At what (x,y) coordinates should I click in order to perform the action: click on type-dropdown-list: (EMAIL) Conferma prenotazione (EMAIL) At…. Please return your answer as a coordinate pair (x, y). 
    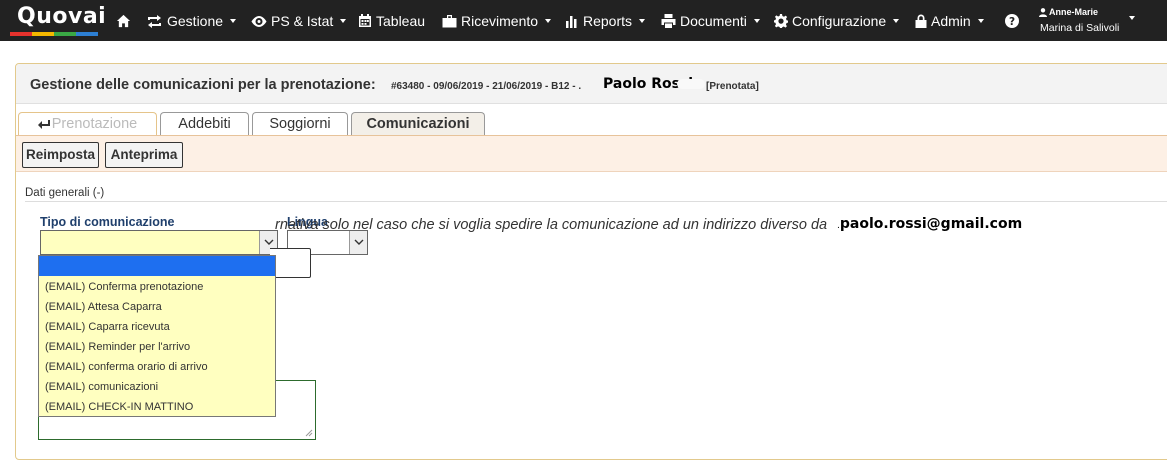
    Looking at the image, I should click on (157, 336).